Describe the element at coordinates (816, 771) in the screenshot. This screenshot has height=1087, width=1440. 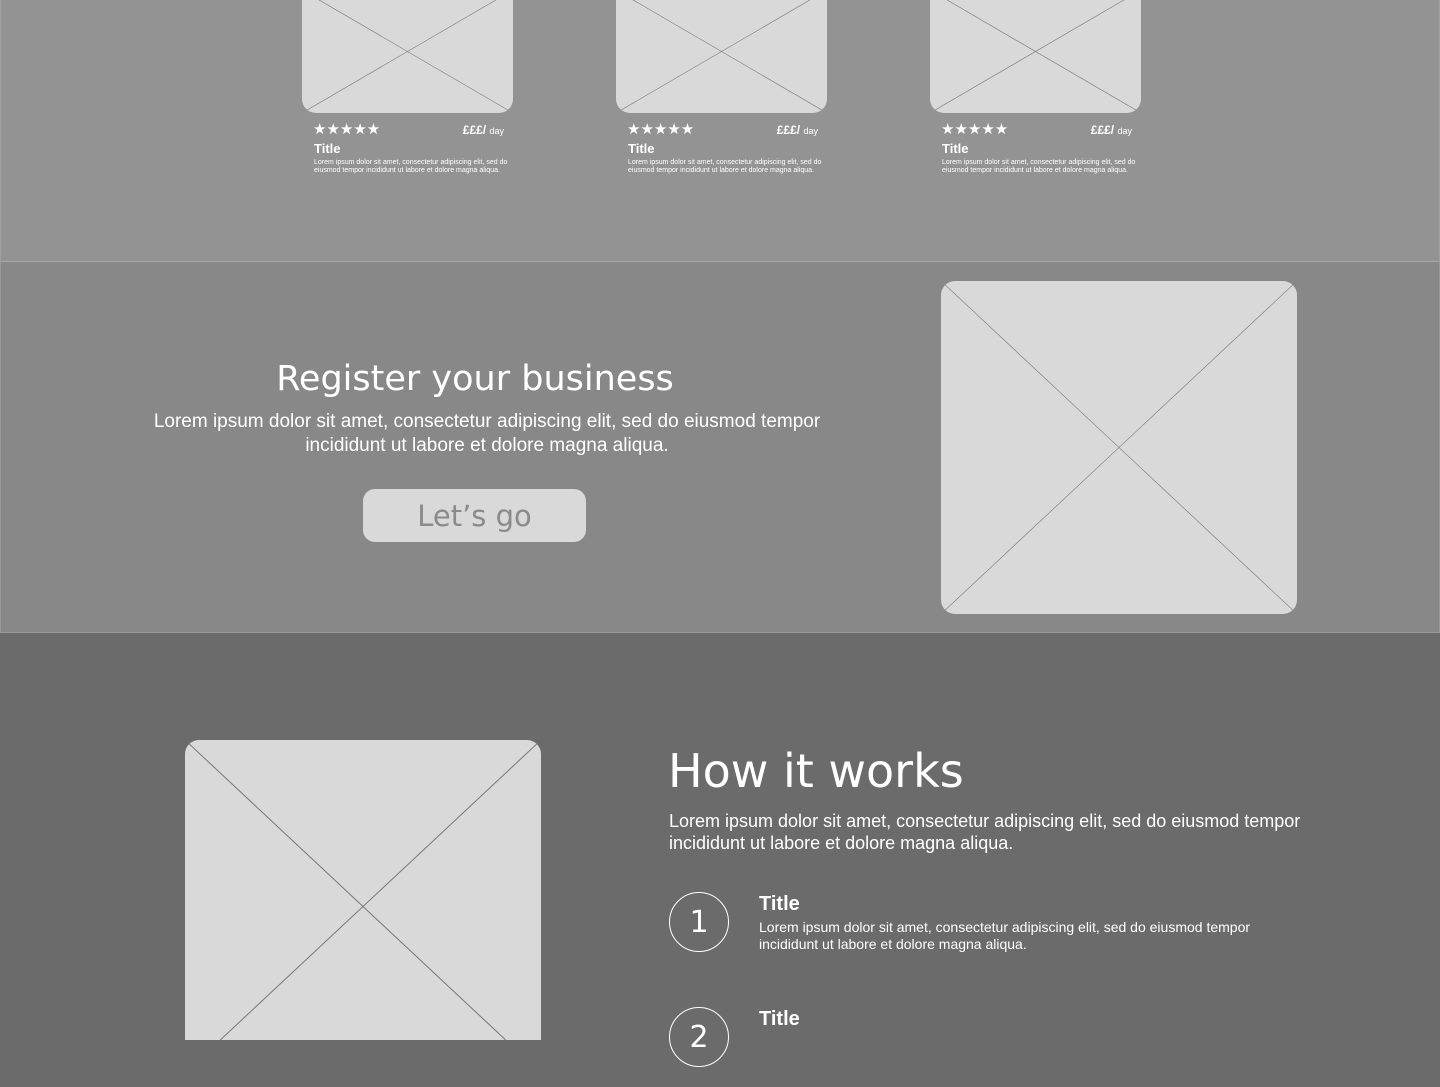
I see `how-it-works-title: How it works` at that location.